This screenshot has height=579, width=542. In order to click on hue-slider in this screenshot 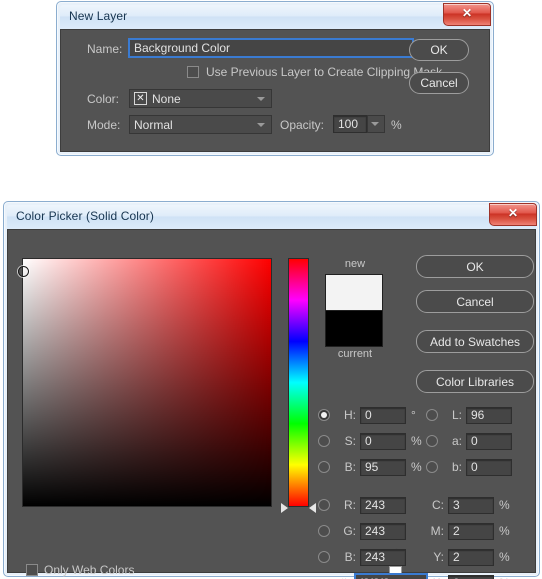, I will do `click(298, 385)`.